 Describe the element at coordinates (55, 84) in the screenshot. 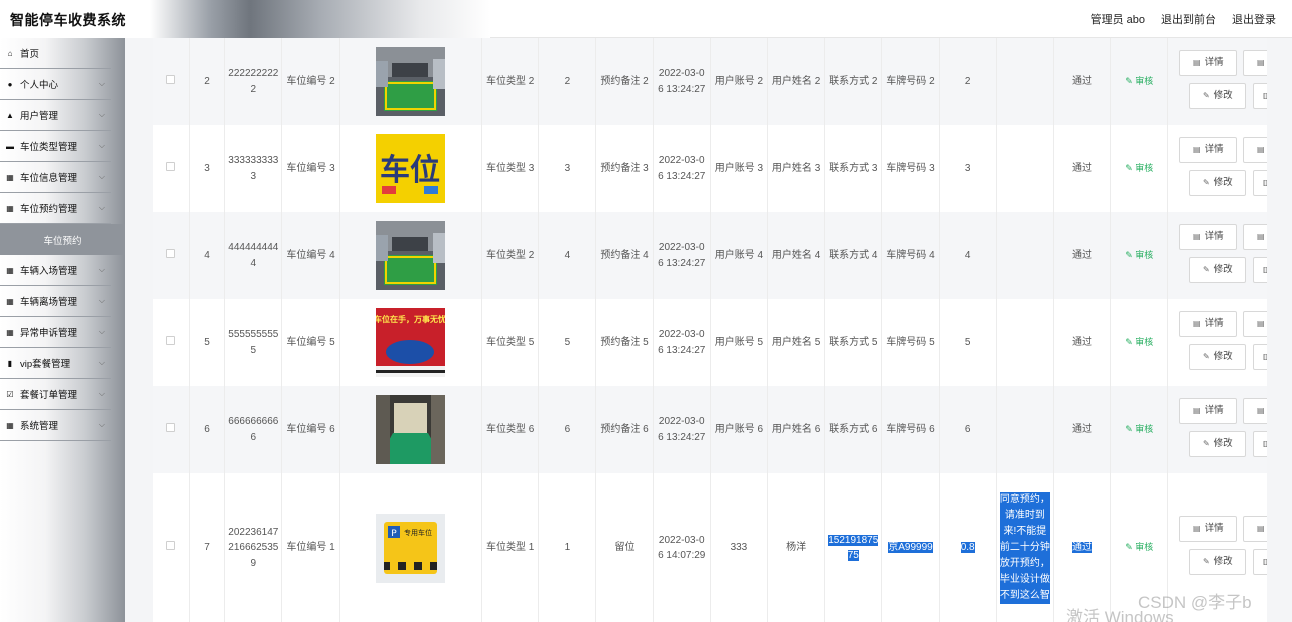

I see `sidebar-item: ● 个人中心 ⌵` at that location.